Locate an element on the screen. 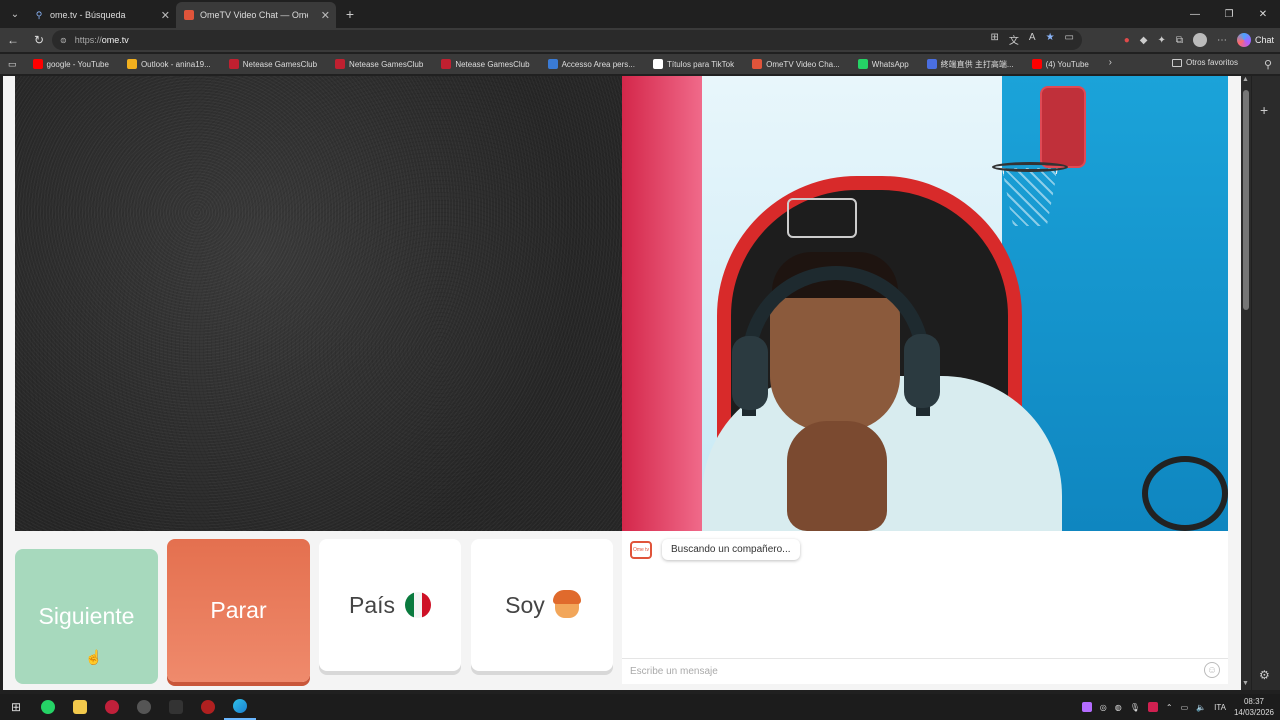 The image size is (1280, 720). tab-search: ⚲ ome.tv - Búsqueda ✕ is located at coordinates (101, 15).